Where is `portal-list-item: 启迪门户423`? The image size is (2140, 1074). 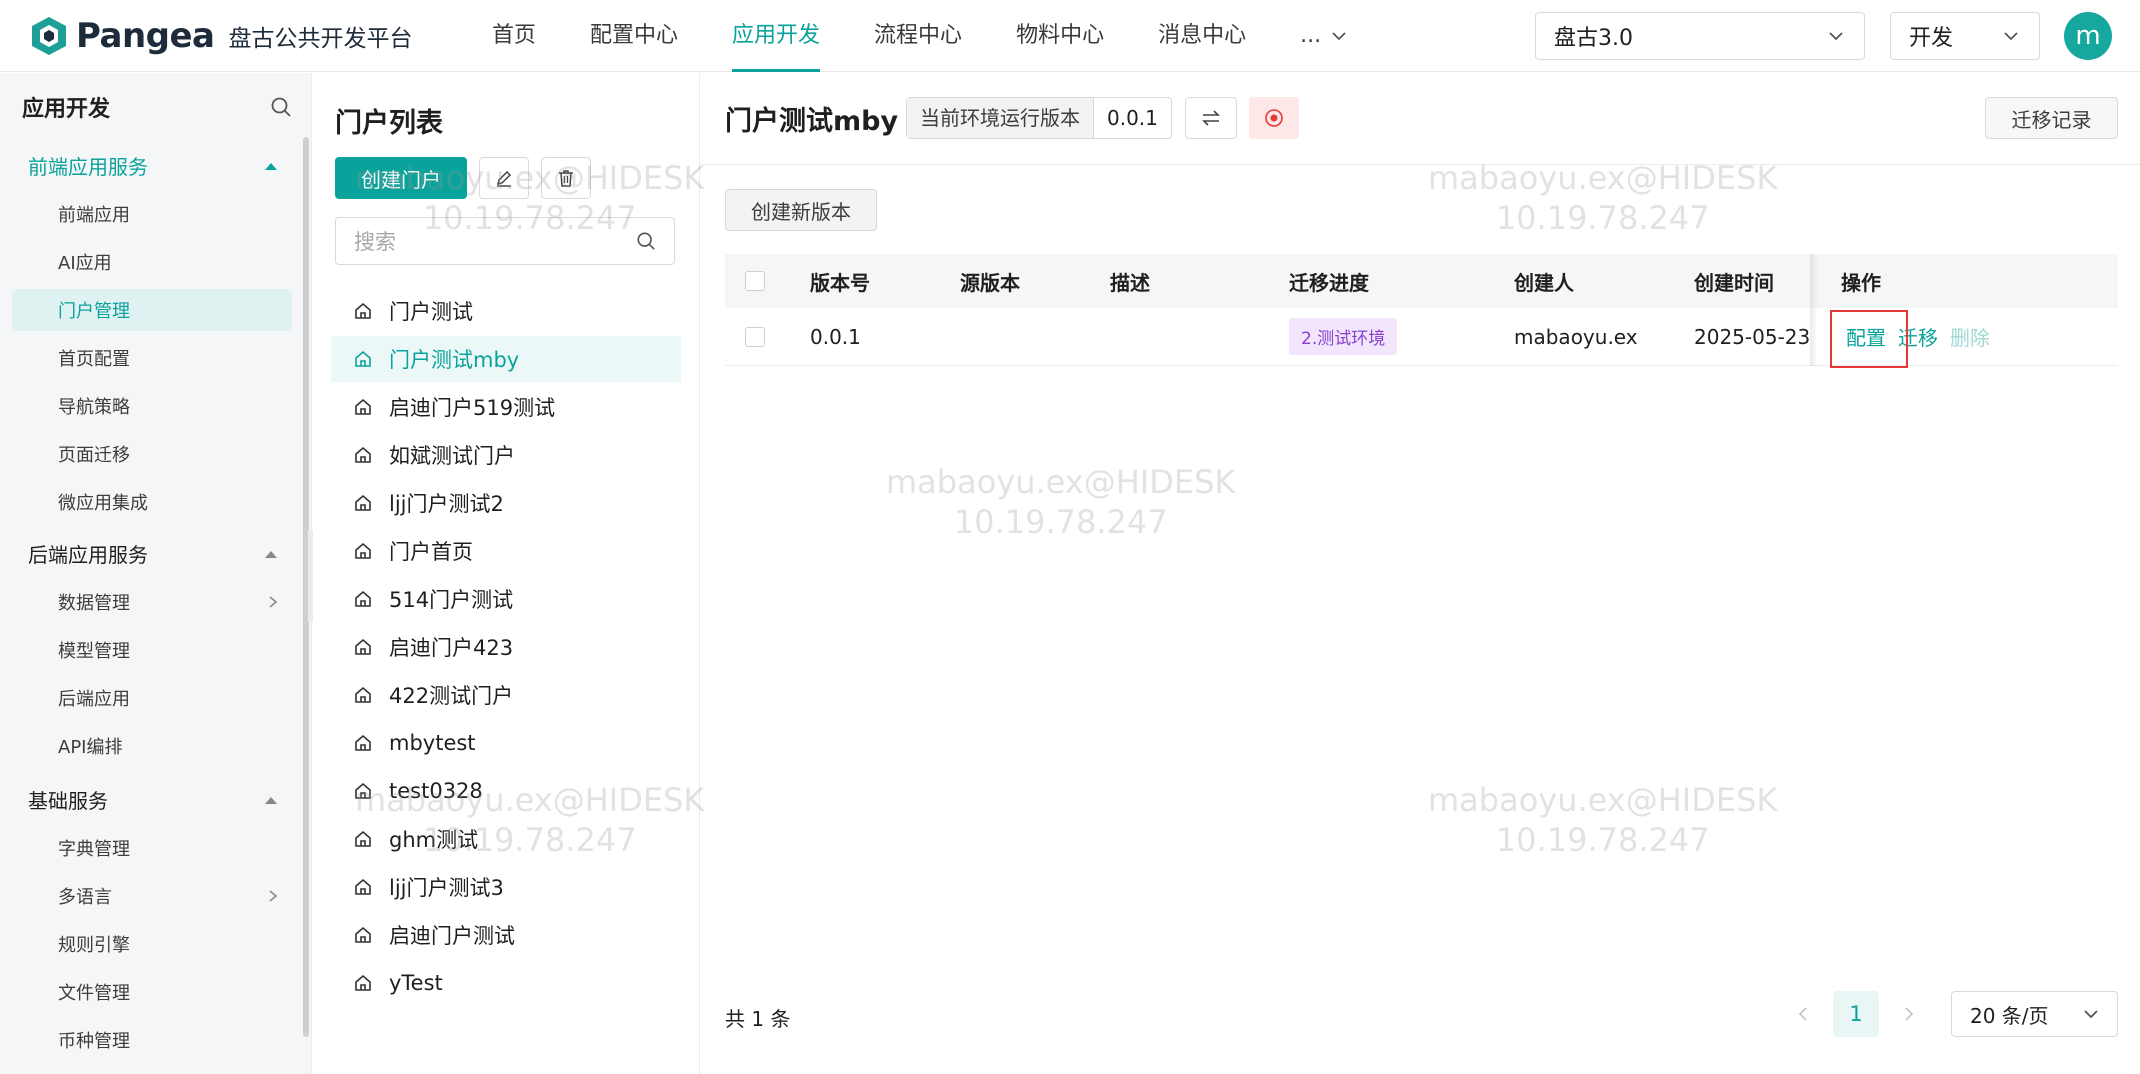
portal-list-item: 启迪门户423 is located at coordinates (506, 647).